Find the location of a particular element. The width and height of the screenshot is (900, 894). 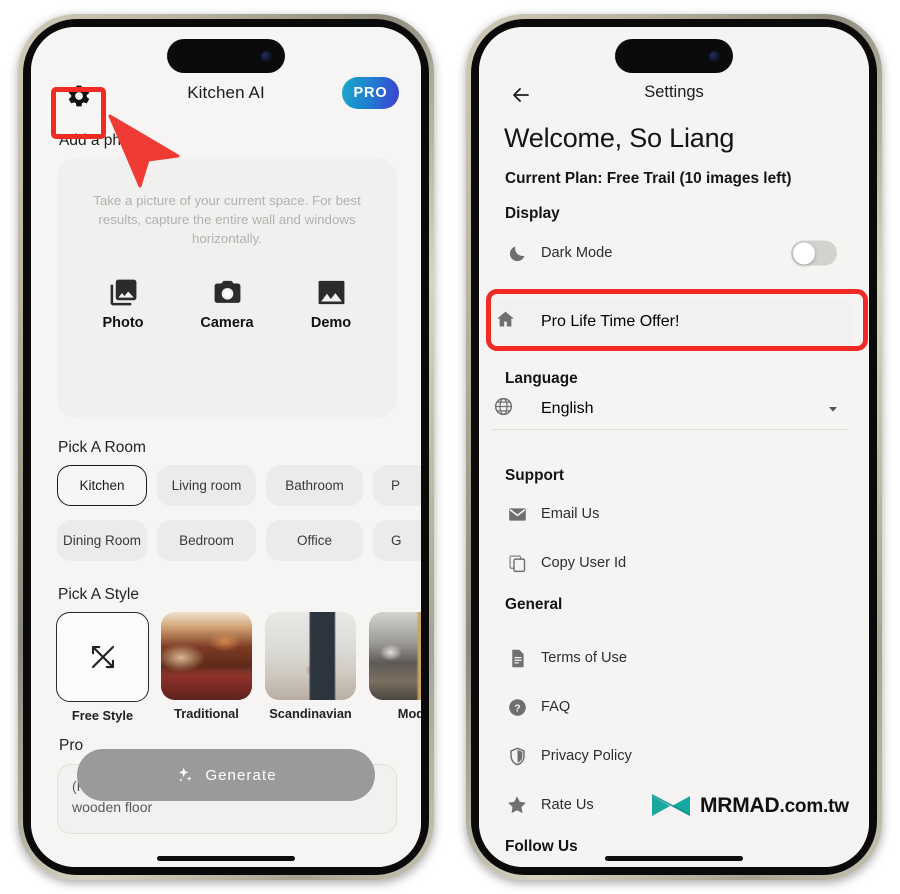

room-chip-kitchen: Kitchen is located at coordinates (102, 485).